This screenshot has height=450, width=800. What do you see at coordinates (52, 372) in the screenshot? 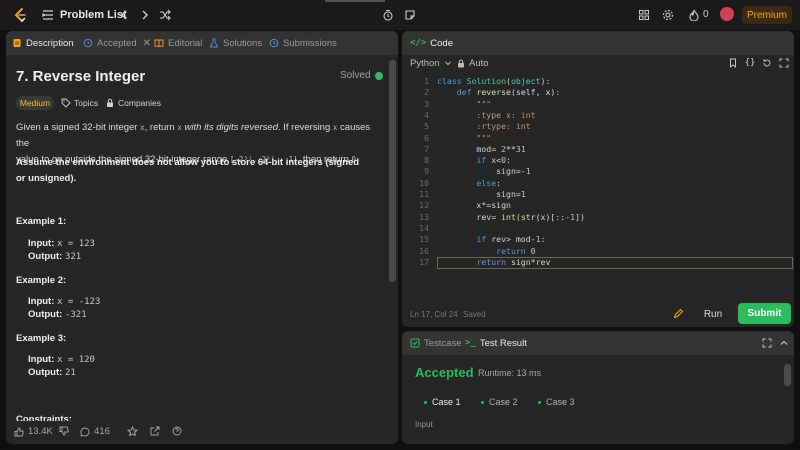
I see `example-3-output: Output: 21` at bounding box center [52, 372].